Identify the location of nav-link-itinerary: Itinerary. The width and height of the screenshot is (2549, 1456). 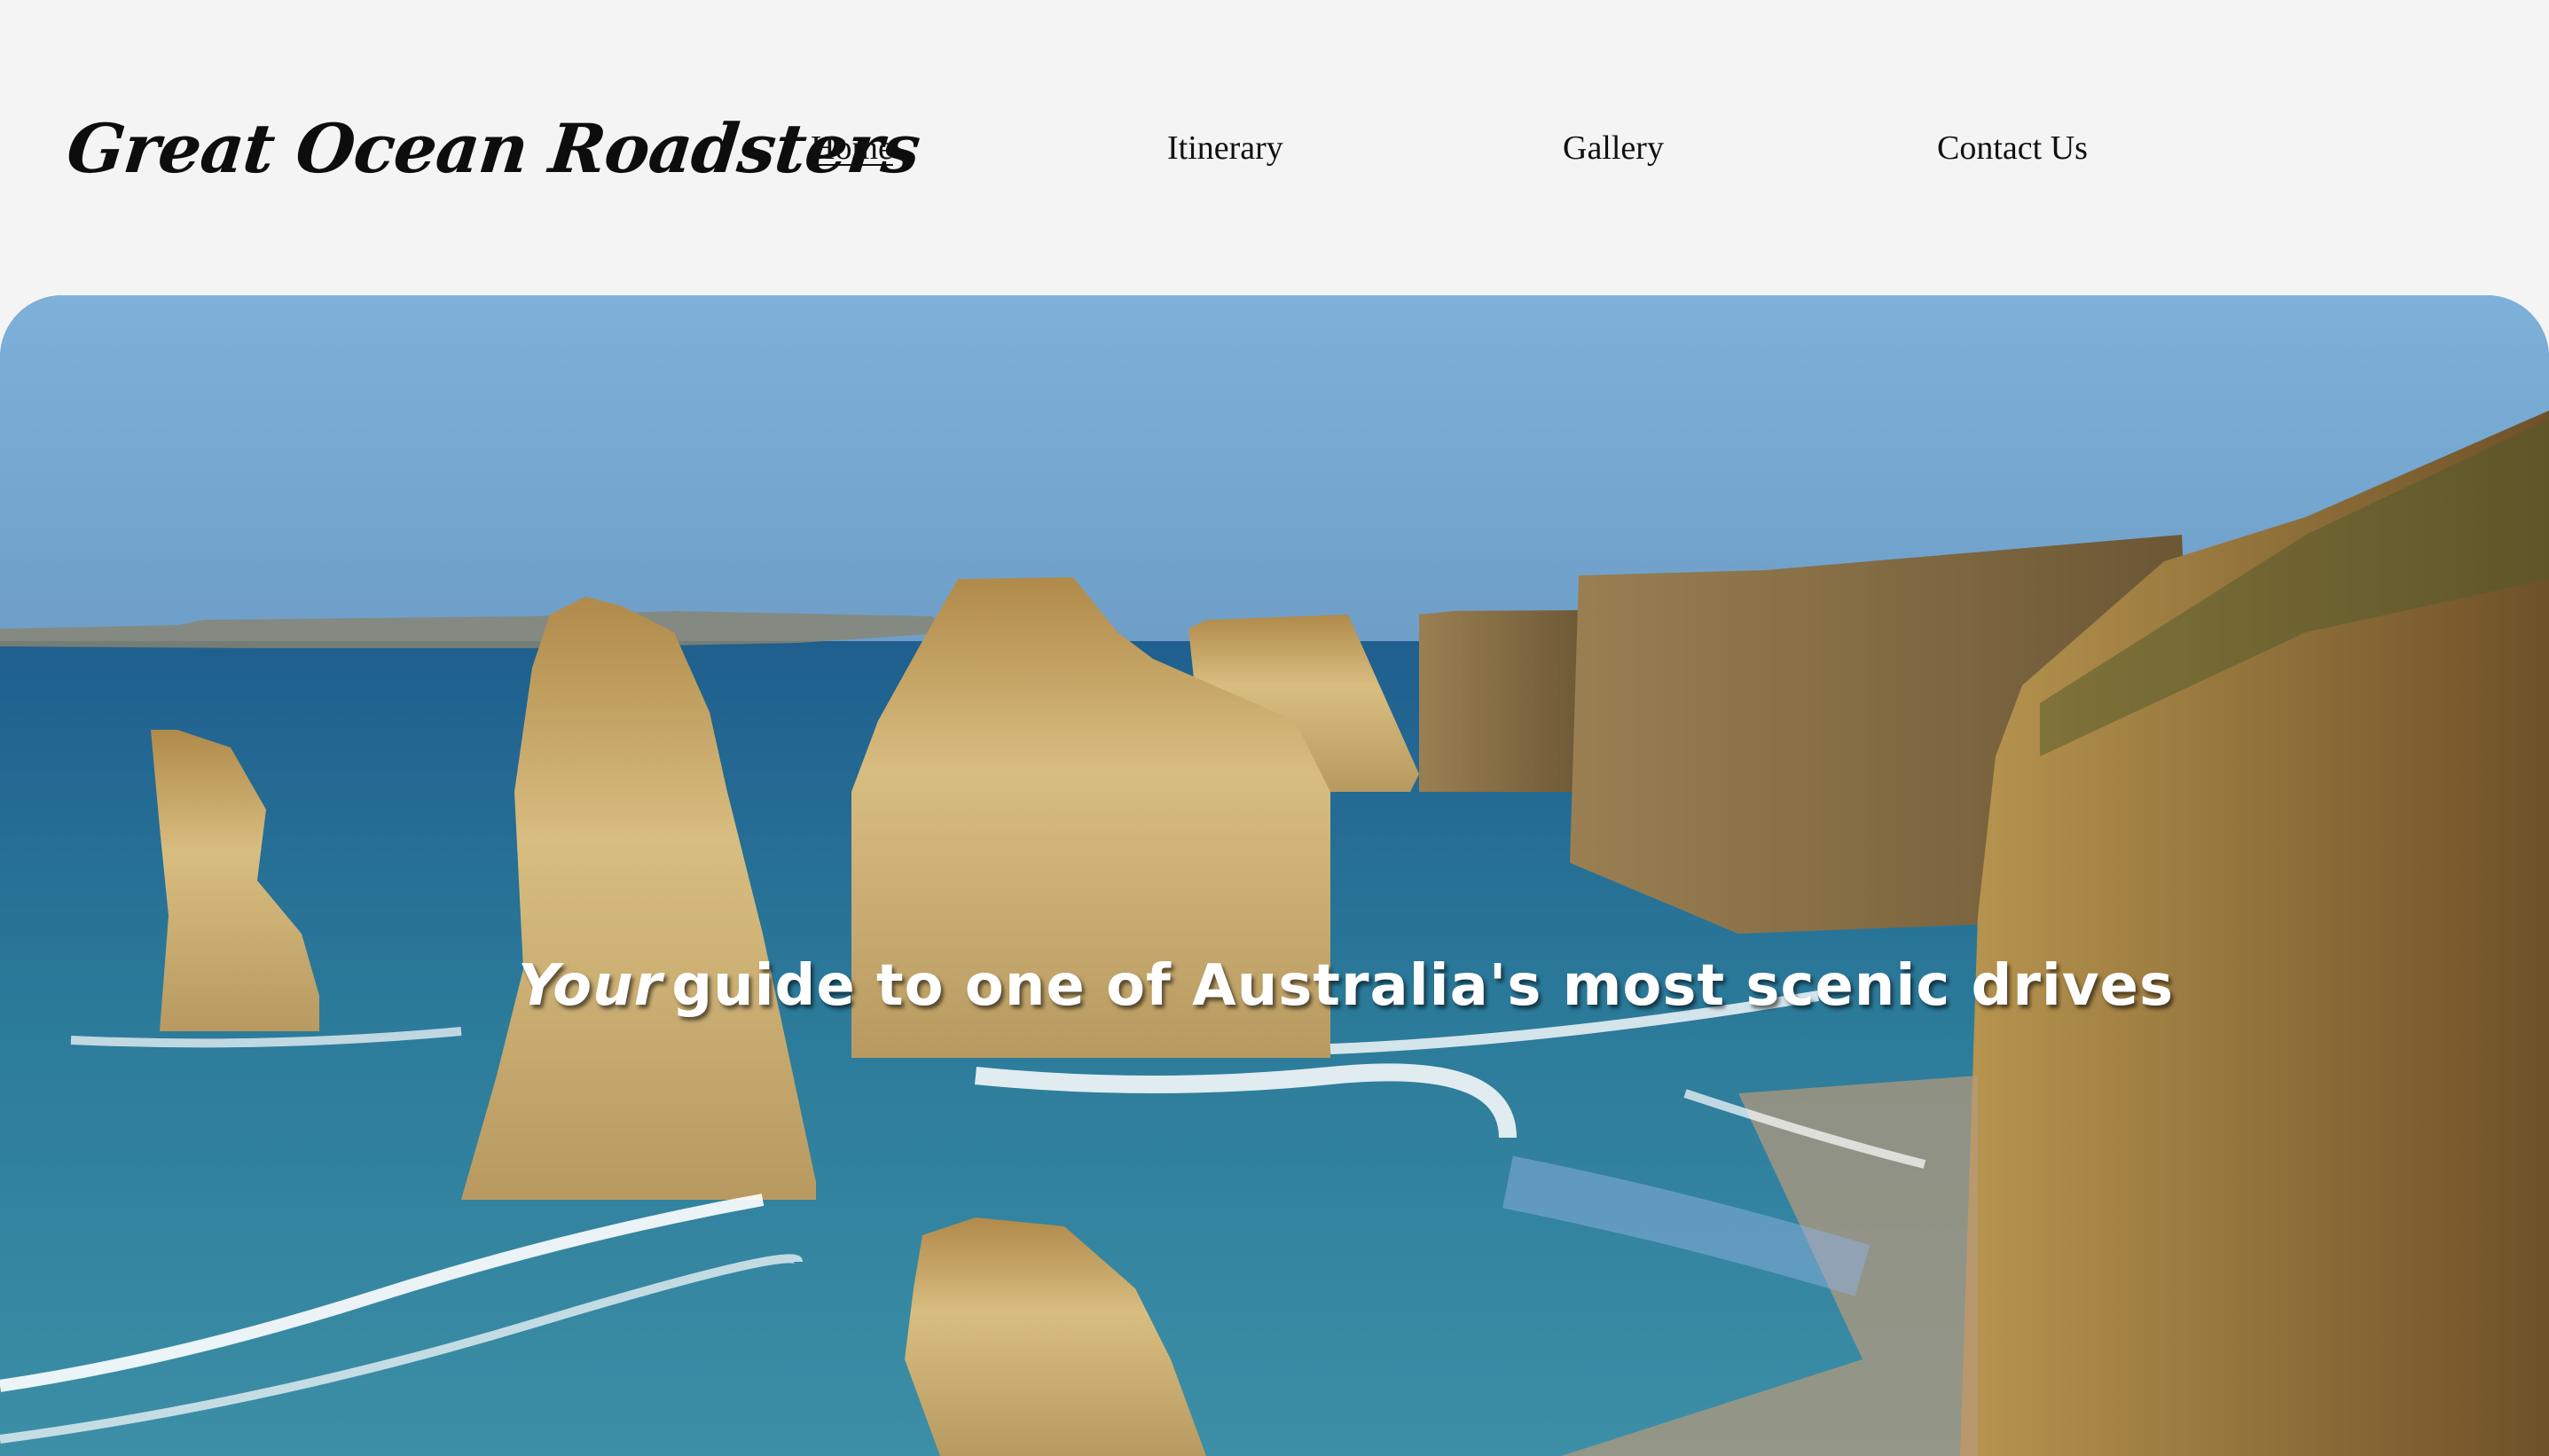
(1225, 148).